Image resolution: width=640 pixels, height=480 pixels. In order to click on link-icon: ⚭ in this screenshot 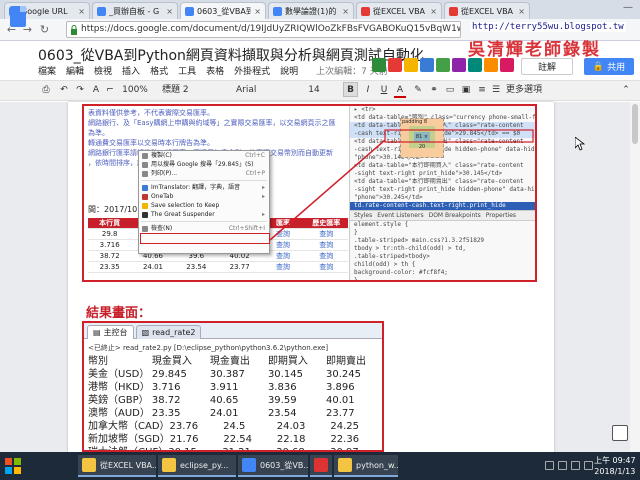, I will do `click(434, 90)`.